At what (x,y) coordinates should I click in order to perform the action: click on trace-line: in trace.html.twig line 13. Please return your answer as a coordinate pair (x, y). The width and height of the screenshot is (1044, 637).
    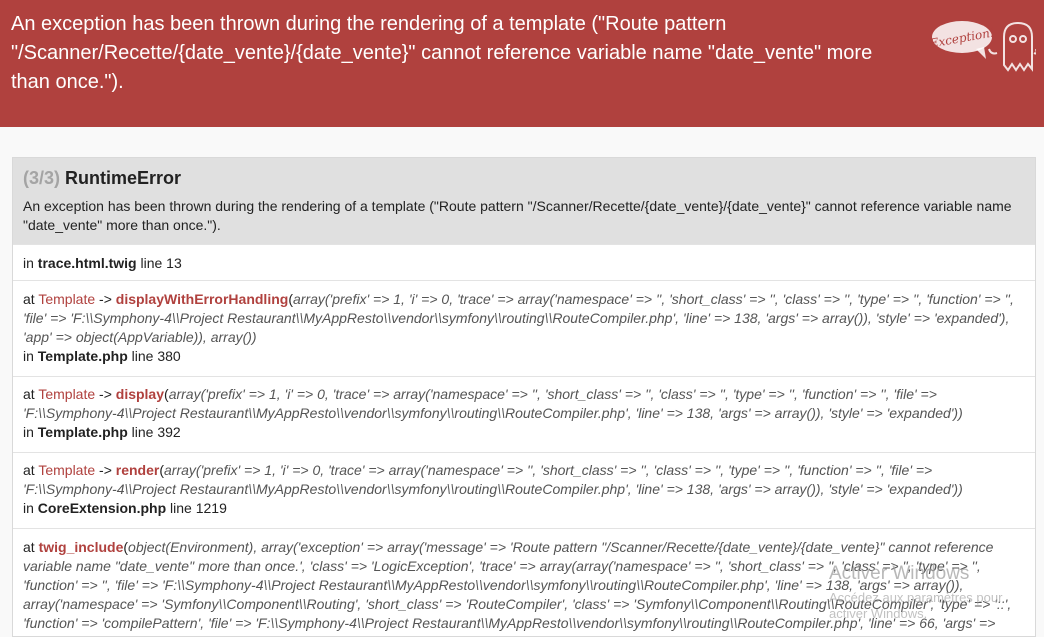
    Looking at the image, I should click on (524, 262).